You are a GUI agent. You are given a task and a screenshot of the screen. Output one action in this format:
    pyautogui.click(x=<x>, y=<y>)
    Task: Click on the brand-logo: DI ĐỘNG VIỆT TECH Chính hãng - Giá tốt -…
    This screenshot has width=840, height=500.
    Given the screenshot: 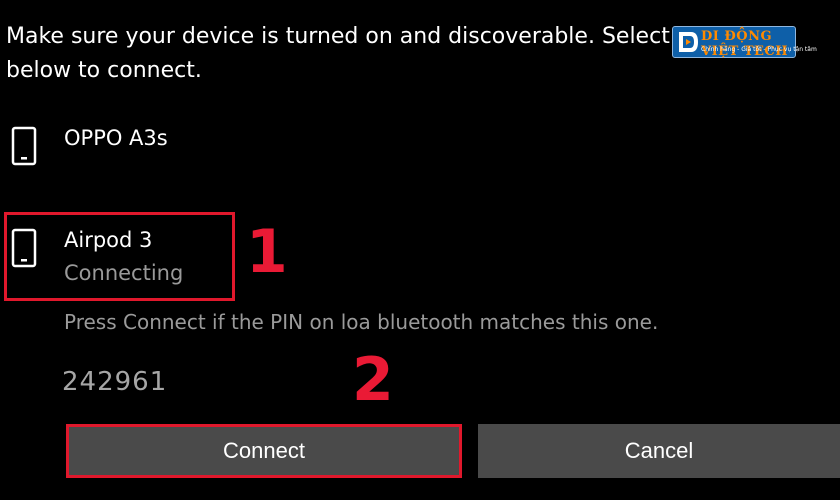 What is the action you would take?
    pyautogui.click(x=744, y=42)
    